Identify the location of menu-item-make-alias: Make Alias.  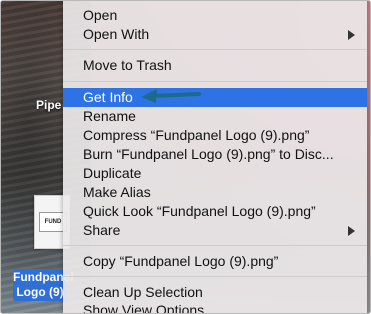
(215, 192).